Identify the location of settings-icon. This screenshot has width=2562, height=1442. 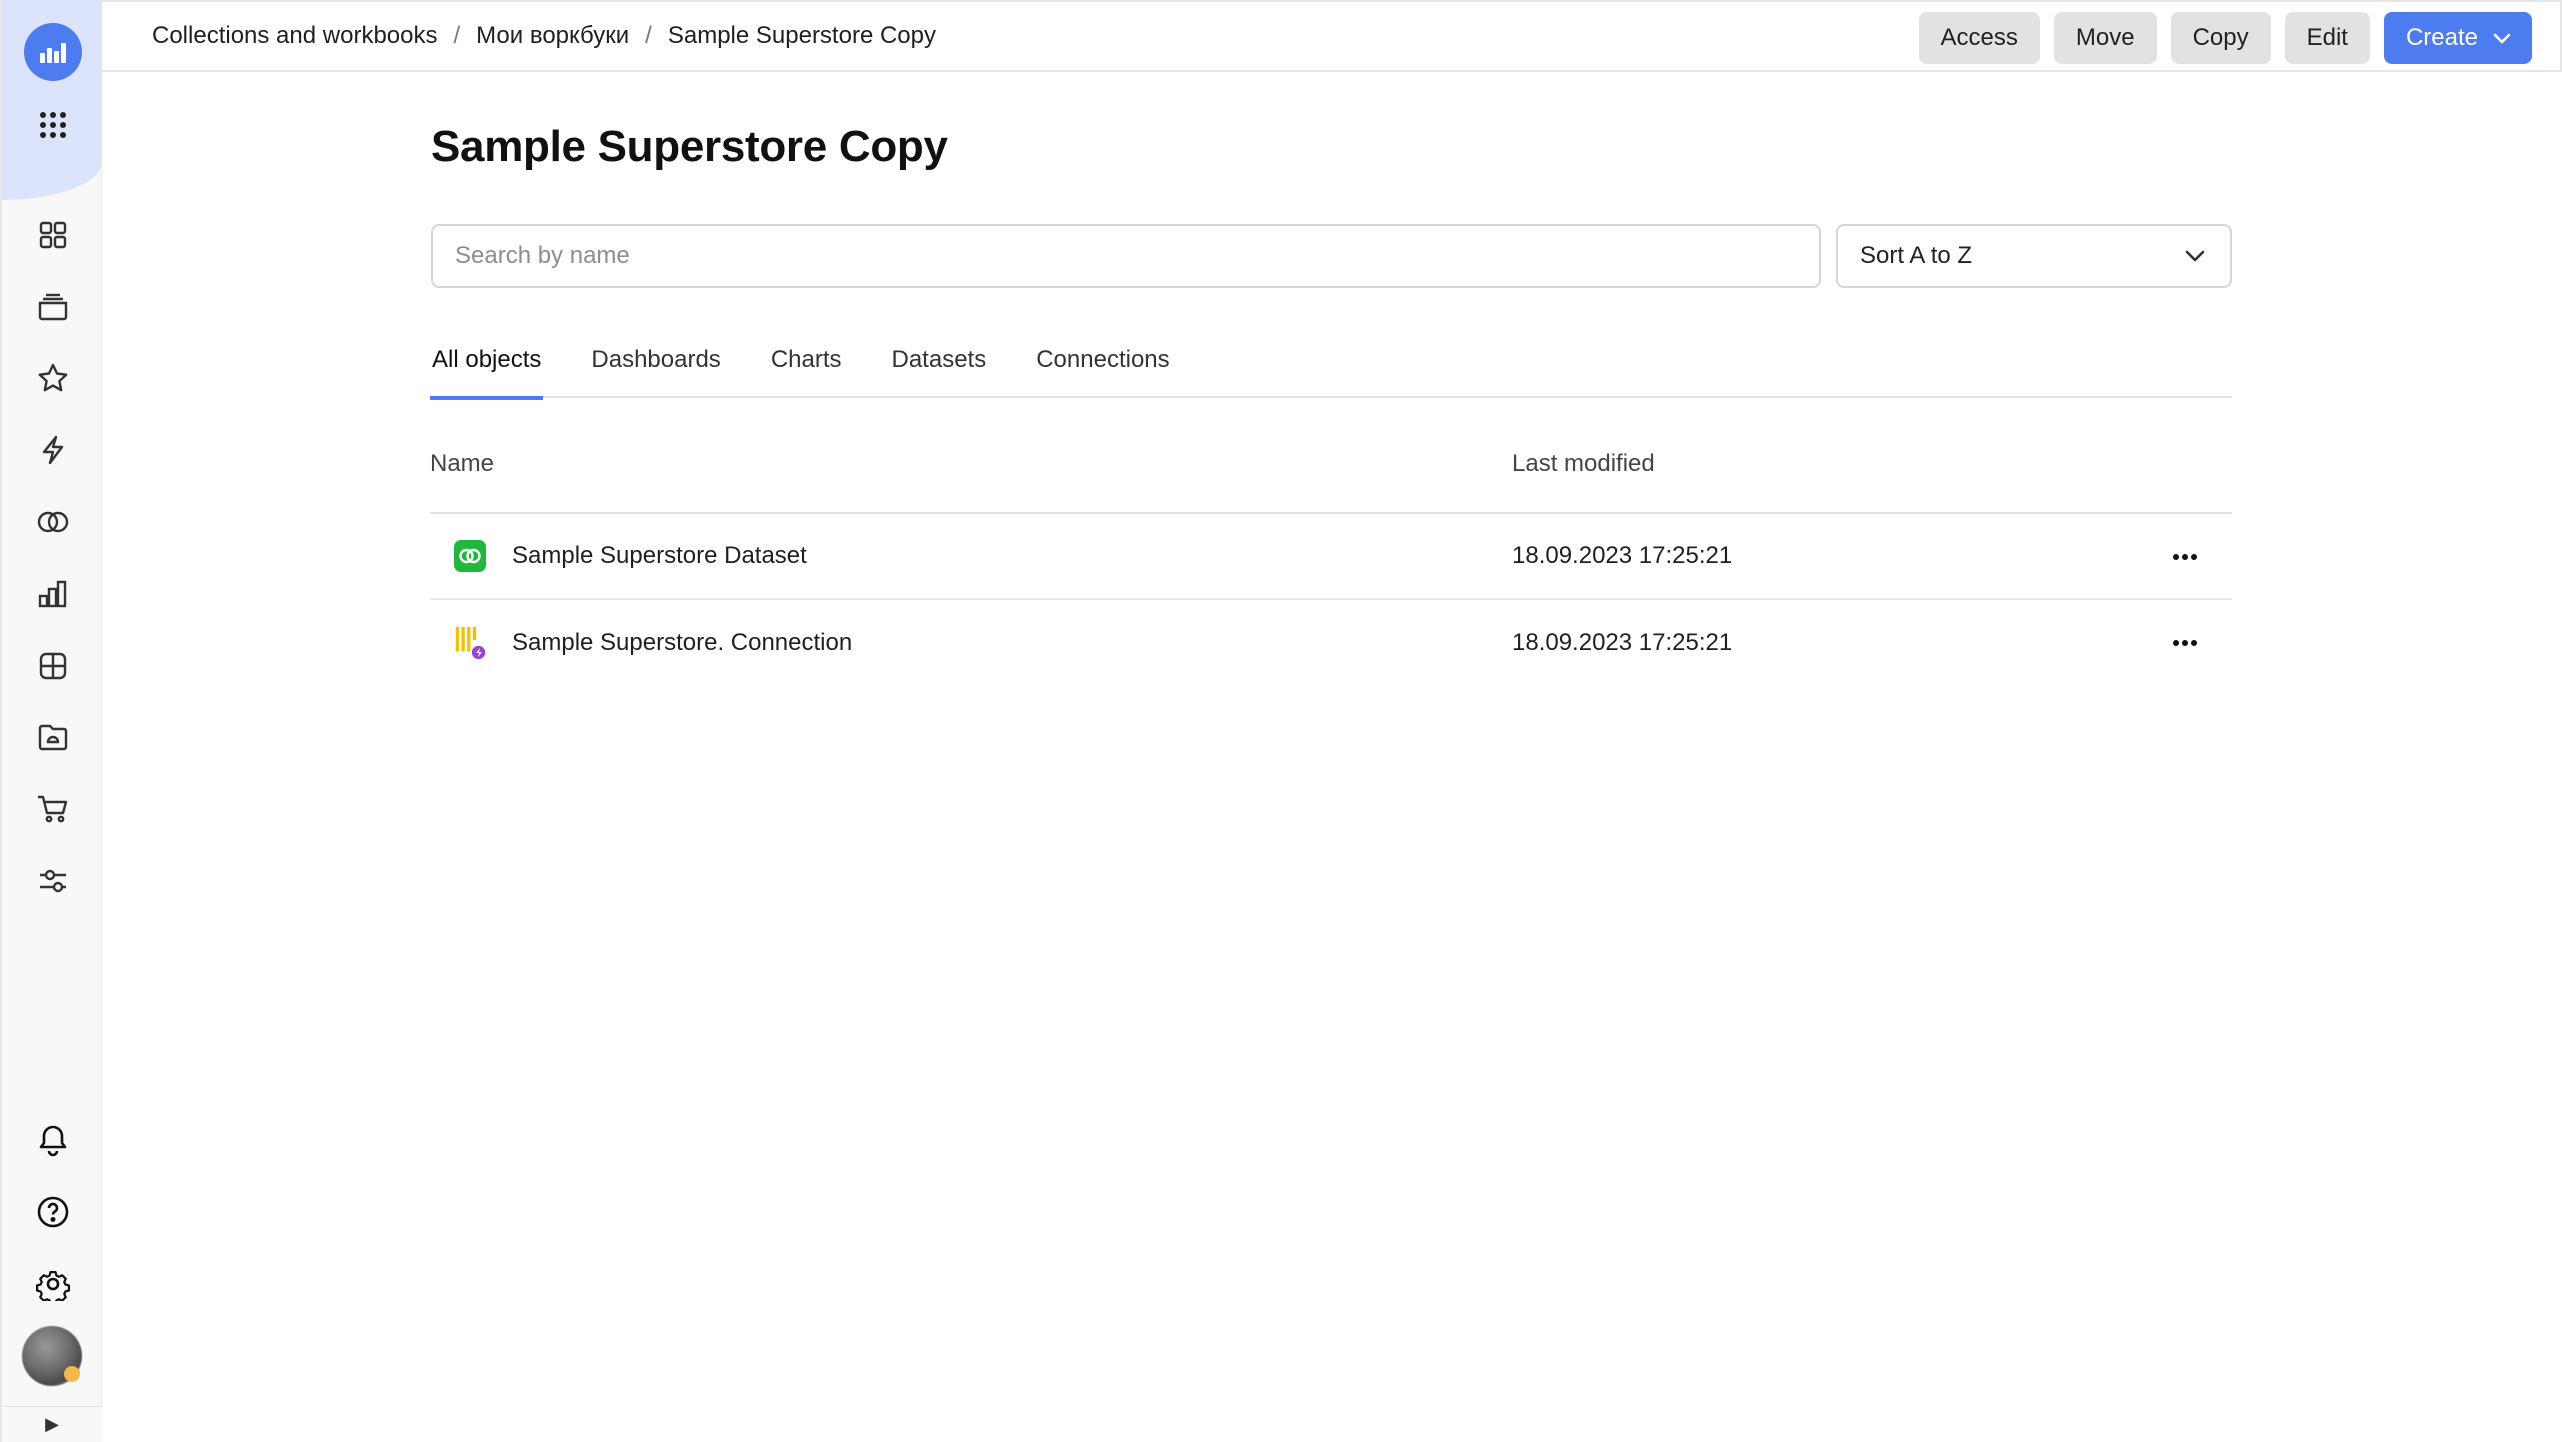
(53, 1284).